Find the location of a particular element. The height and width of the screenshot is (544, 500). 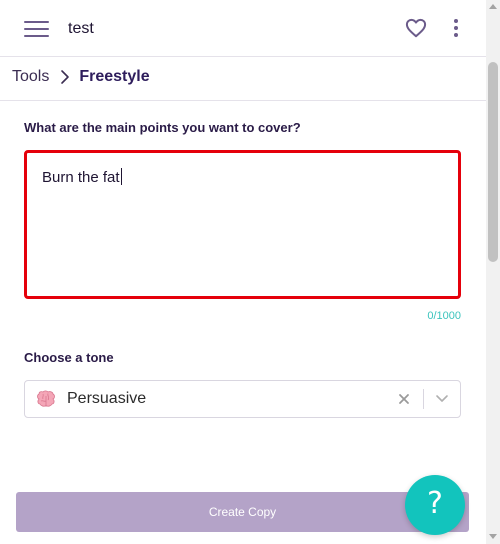

create-copy-button: Create Copy is located at coordinates (242, 512).